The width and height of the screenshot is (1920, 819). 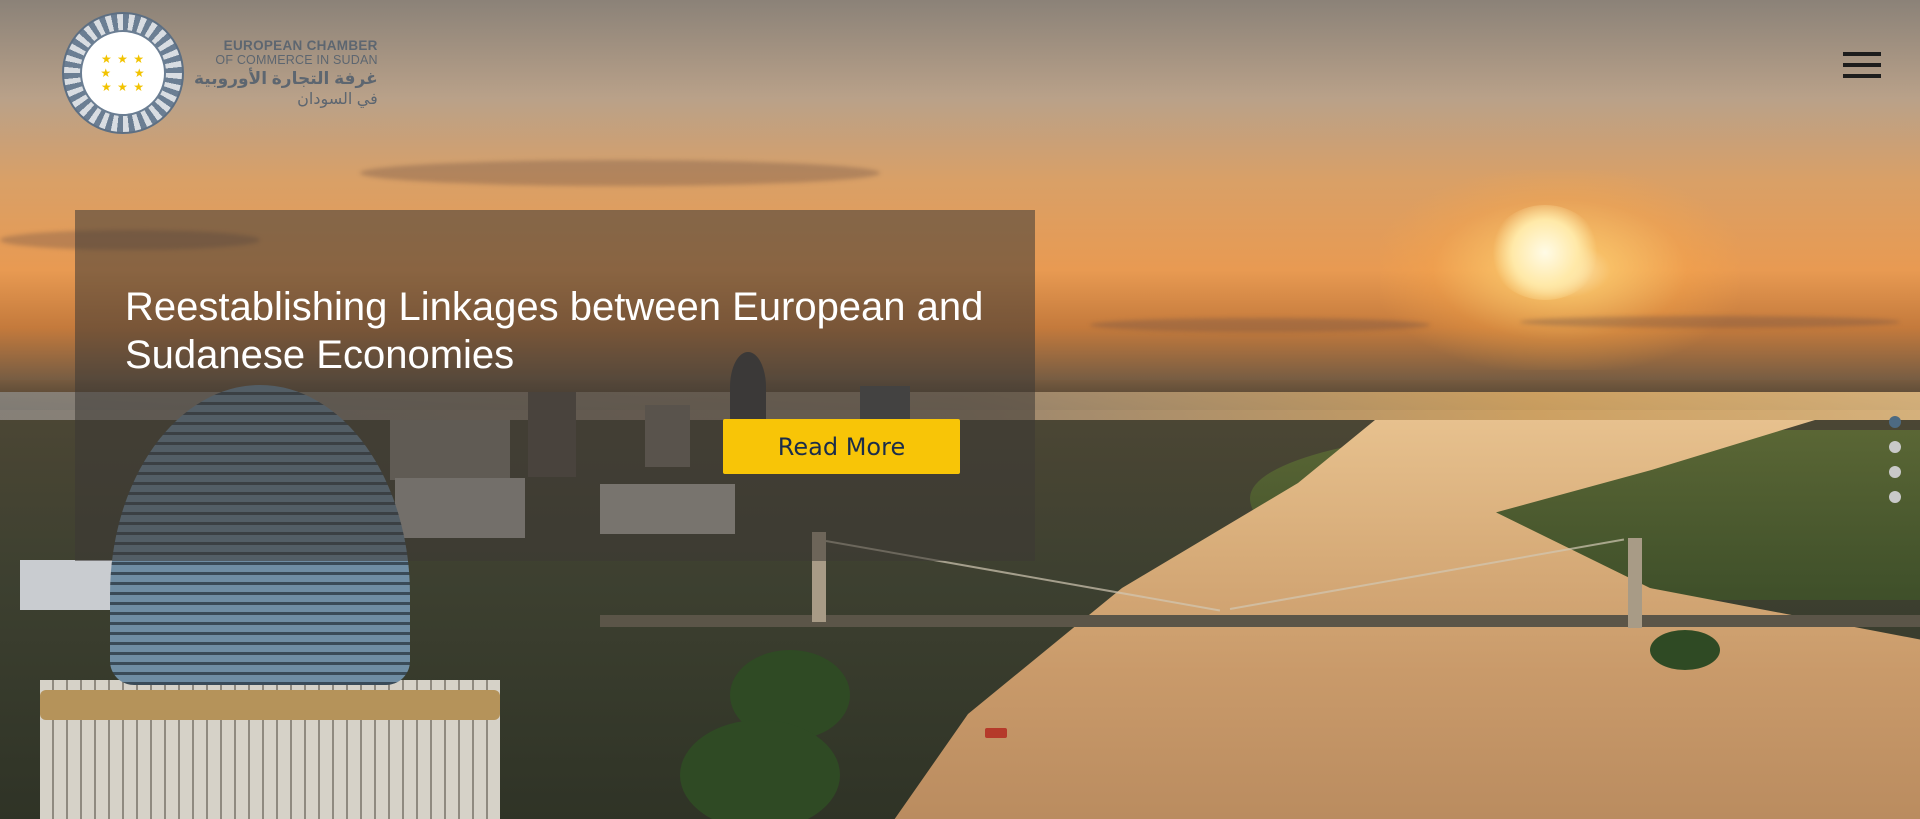 What do you see at coordinates (1895, 459) in the screenshot?
I see `slider-pagination` at bounding box center [1895, 459].